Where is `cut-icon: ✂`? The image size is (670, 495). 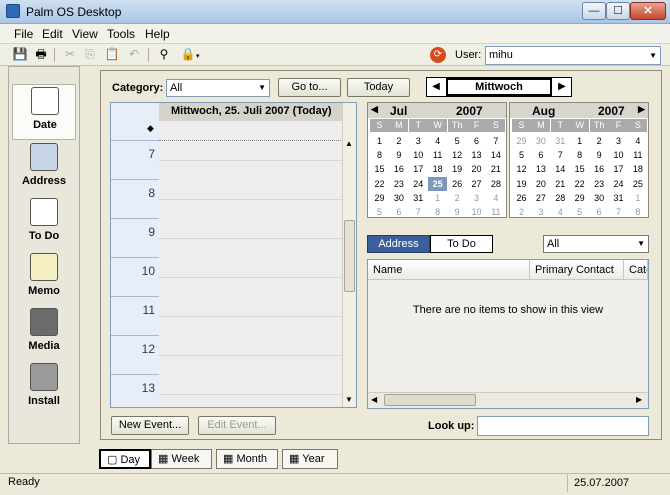 cut-icon: ✂ is located at coordinates (70, 54).